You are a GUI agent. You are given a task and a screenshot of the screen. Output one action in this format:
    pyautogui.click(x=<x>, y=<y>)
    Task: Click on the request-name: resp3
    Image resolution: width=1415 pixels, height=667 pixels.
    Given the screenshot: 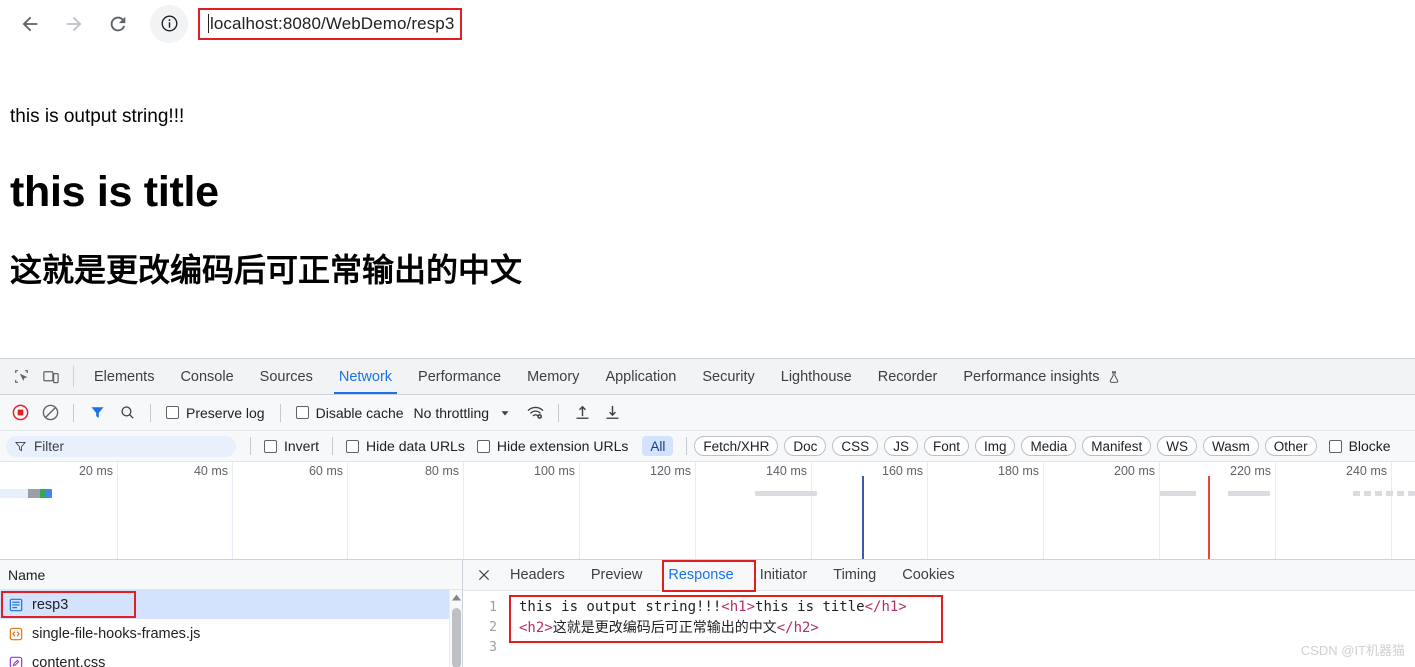 What is the action you would take?
    pyautogui.click(x=50, y=604)
    